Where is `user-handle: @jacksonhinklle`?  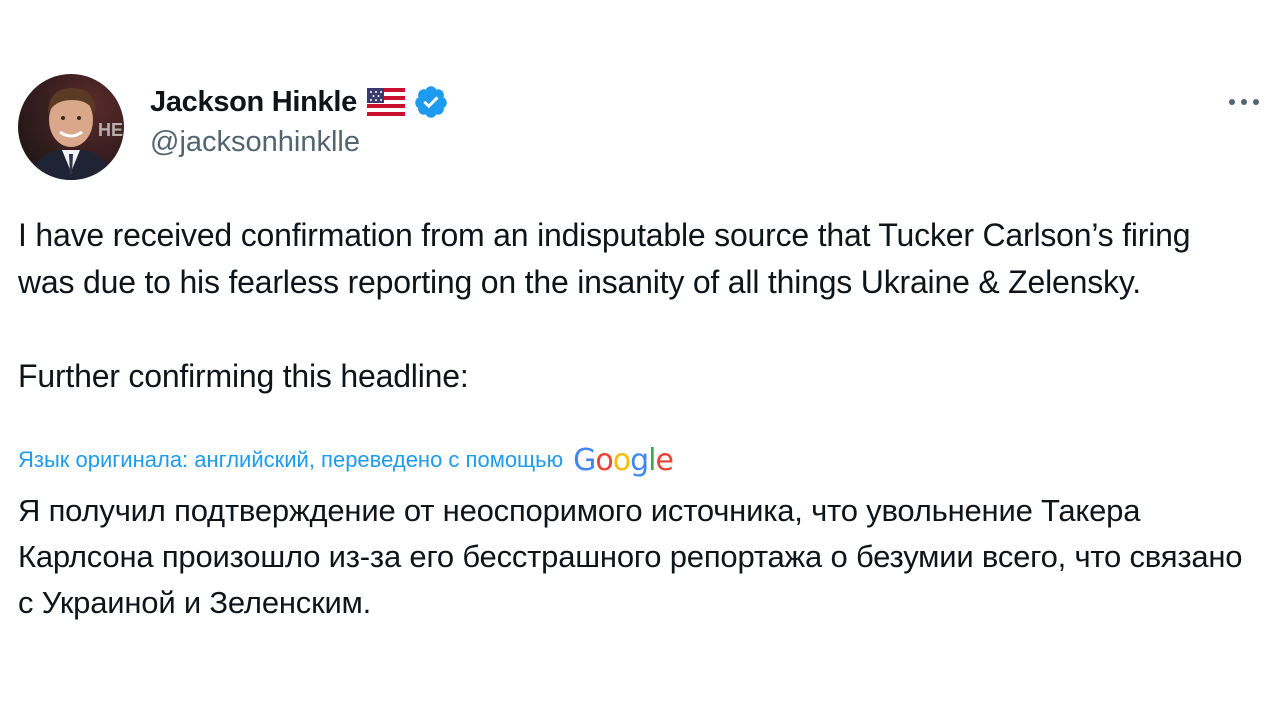 user-handle: @jacksonhinklle is located at coordinates (299, 142).